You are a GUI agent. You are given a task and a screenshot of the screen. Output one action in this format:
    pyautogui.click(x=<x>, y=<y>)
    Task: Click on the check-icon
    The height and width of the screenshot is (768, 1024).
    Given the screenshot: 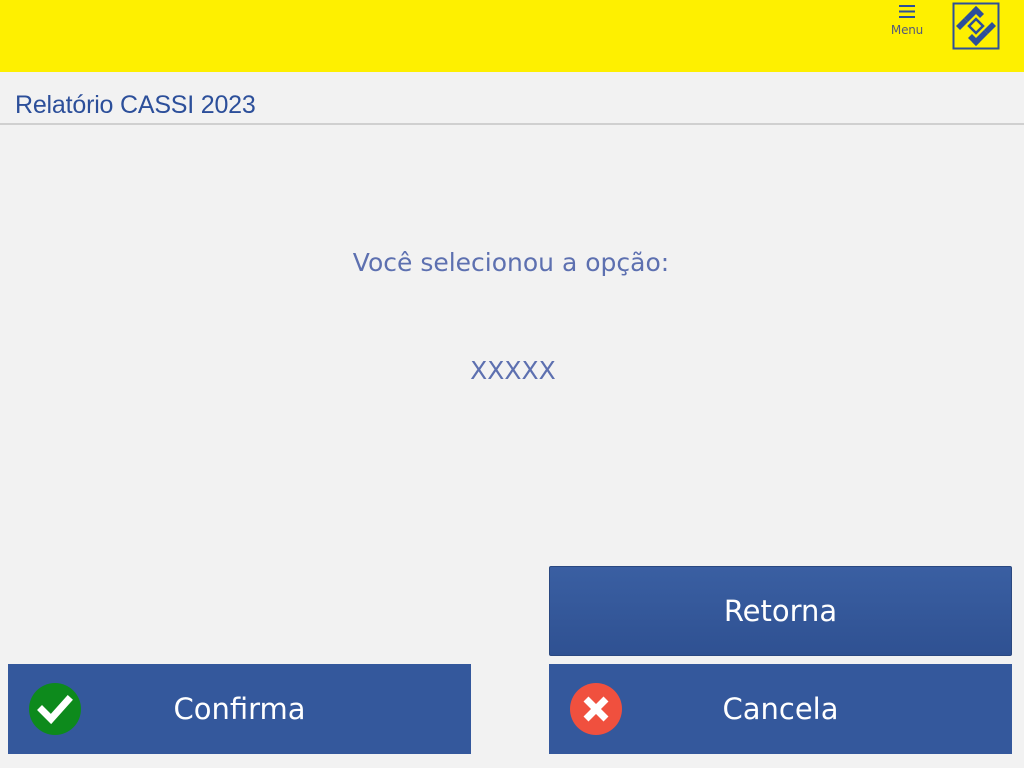 What is the action you would take?
    pyautogui.click(x=55, y=709)
    